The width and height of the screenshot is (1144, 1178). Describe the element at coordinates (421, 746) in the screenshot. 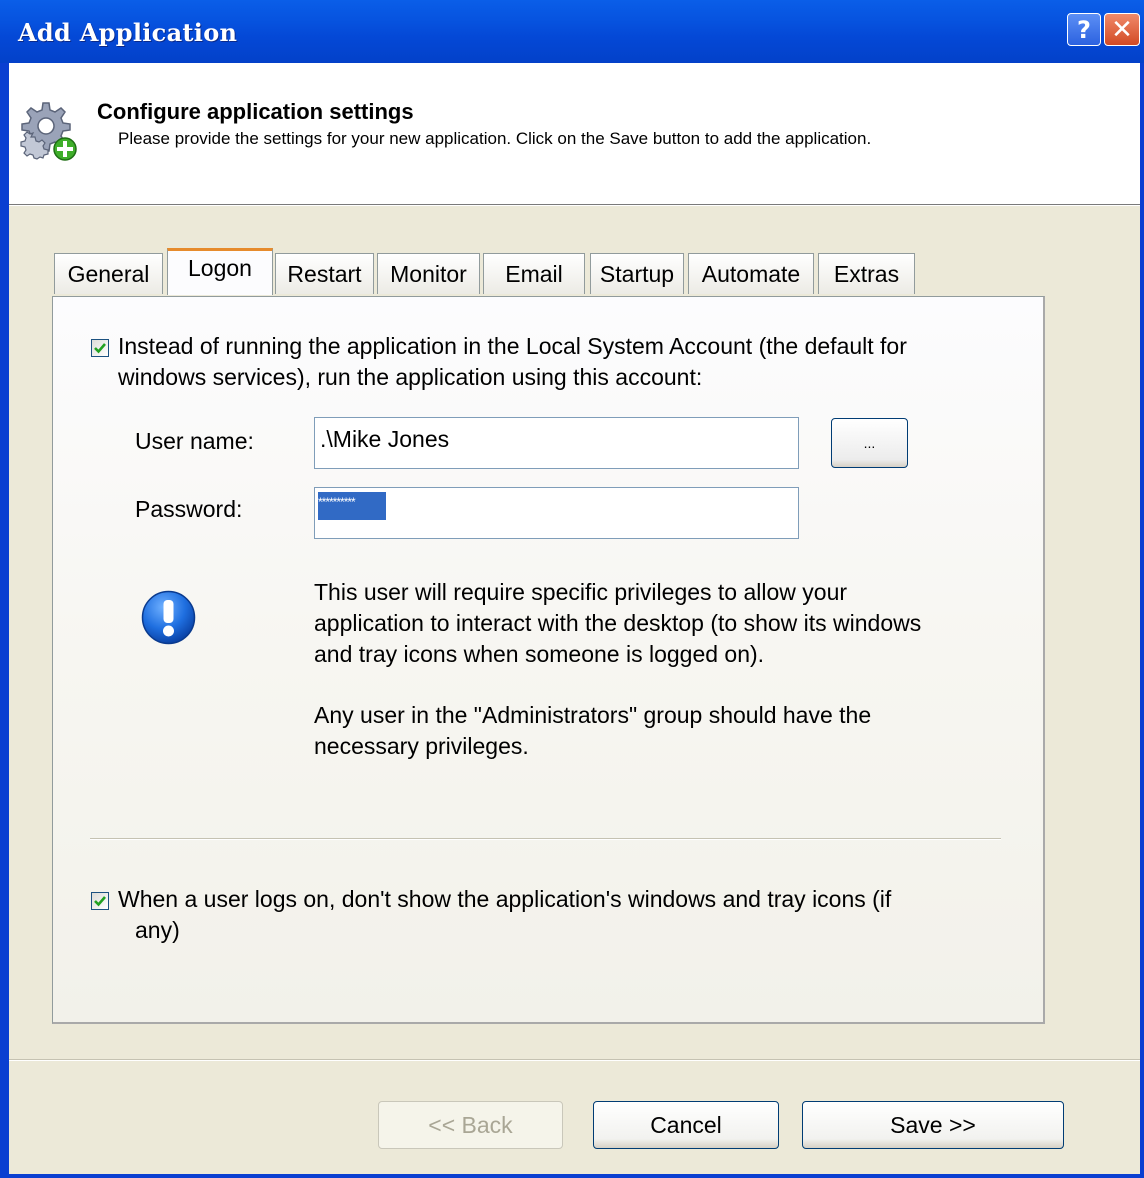

I see `info-text-line5: necessary privileges.` at that location.